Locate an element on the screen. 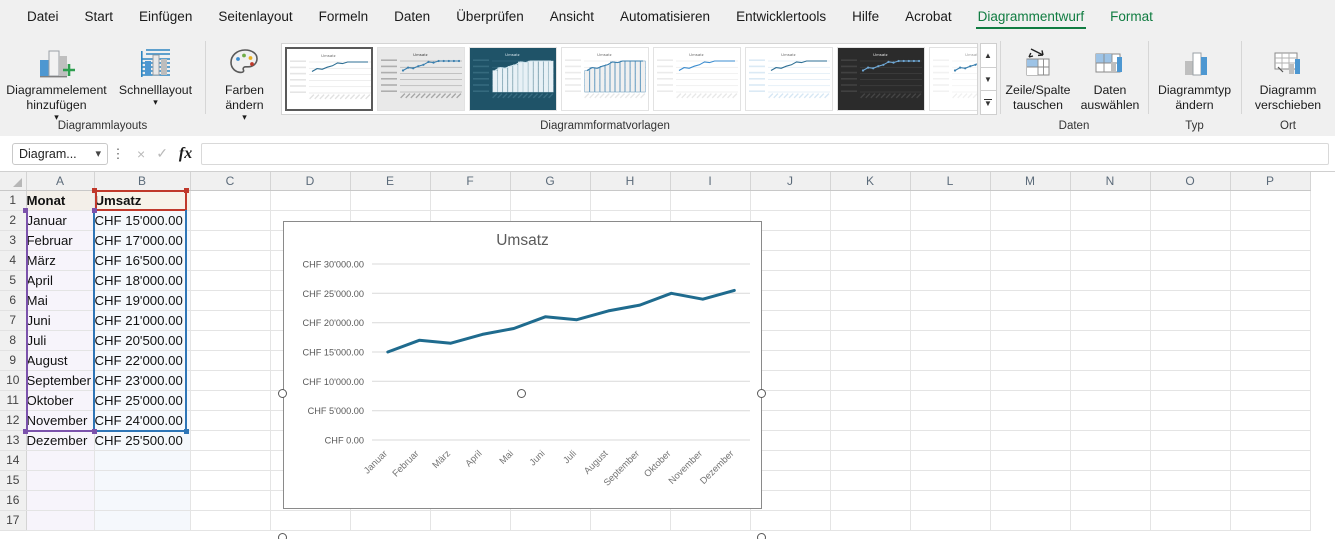  cell-B10: CHF 23'000.00 is located at coordinates (142, 380).